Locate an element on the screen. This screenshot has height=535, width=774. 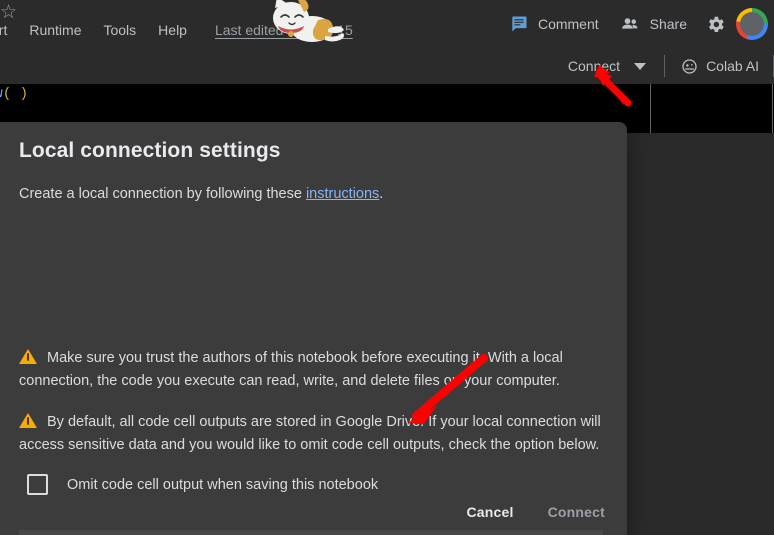
toolbar-actions: Connect Colab AI is located at coordinates (664, 66).